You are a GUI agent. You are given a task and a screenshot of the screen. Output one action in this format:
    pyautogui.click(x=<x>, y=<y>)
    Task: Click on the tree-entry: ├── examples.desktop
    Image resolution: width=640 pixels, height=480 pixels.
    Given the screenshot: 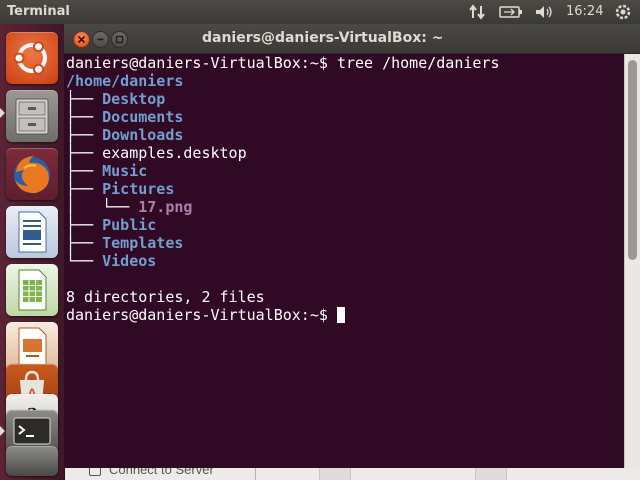 What is the action you would take?
    pyautogui.click(x=156, y=153)
    